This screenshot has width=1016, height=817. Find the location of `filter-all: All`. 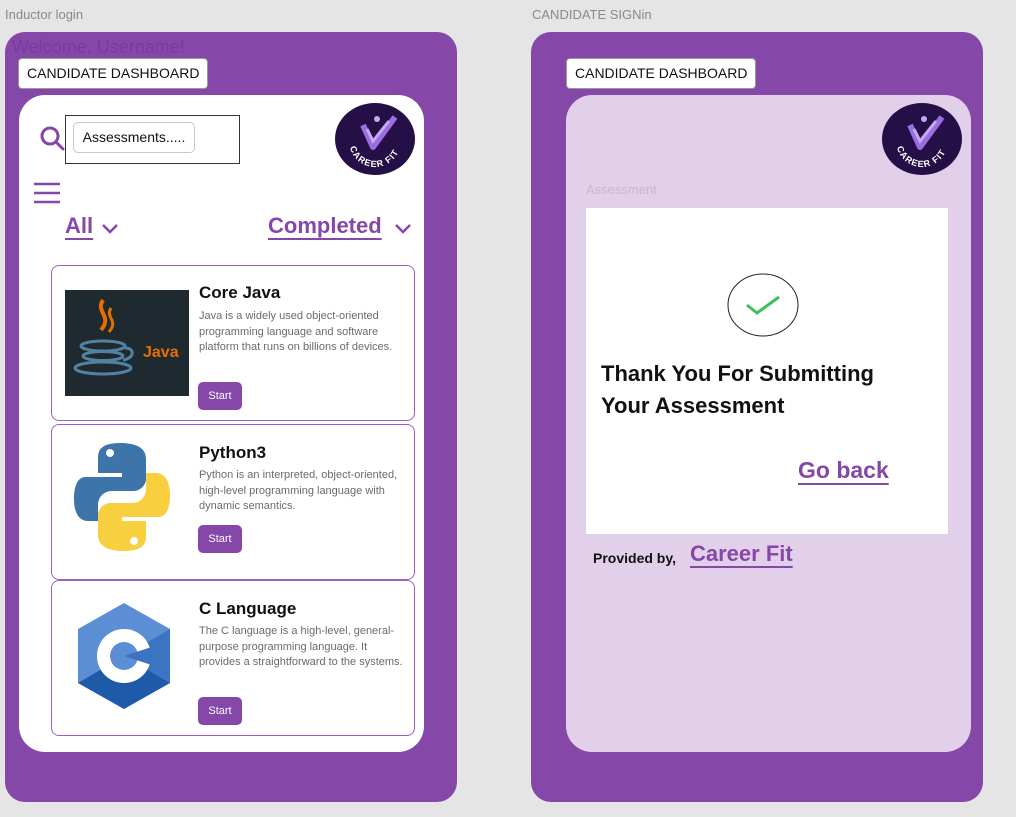

filter-all: All is located at coordinates (79, 226).